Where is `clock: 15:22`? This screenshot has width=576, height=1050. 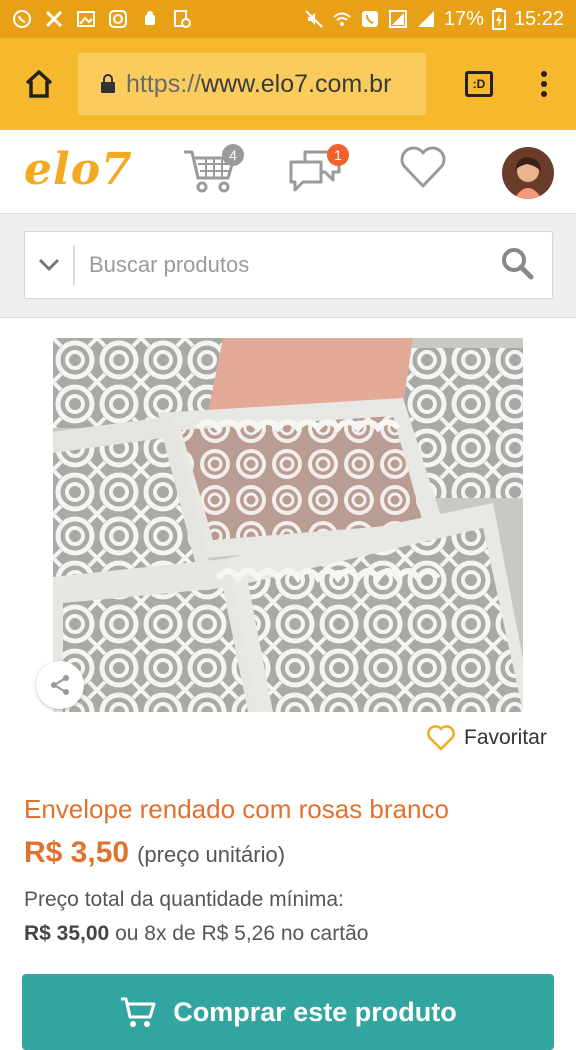
clock: 15:22 is located at coordinates (538, 18).